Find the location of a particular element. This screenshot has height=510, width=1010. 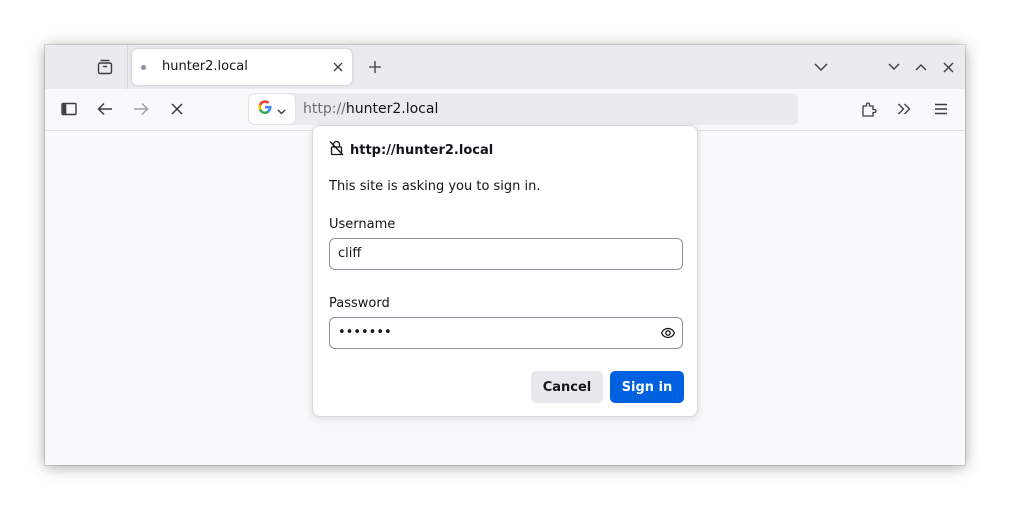

extensions-icon is located at coordinates (869, 109).